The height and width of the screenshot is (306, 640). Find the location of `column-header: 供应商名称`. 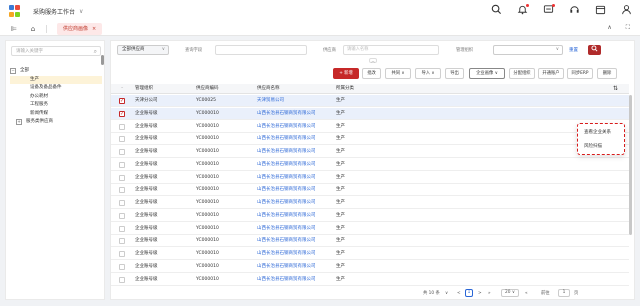

column-header: 供应商名称 is located at coordinates (268, 89).